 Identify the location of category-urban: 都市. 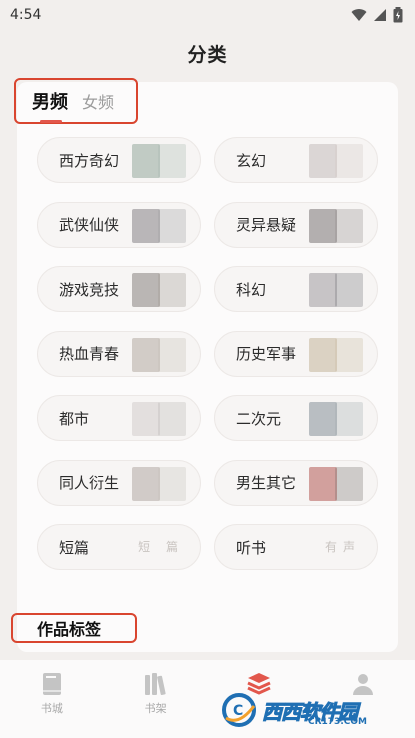
(119, 418).